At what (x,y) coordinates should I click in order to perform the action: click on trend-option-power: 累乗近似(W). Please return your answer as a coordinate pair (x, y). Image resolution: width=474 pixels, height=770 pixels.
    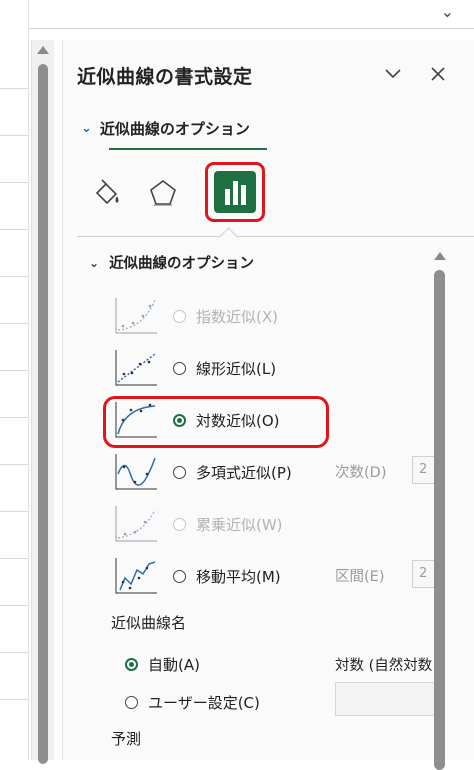
    Looking at the image, I should click on (198, 524).